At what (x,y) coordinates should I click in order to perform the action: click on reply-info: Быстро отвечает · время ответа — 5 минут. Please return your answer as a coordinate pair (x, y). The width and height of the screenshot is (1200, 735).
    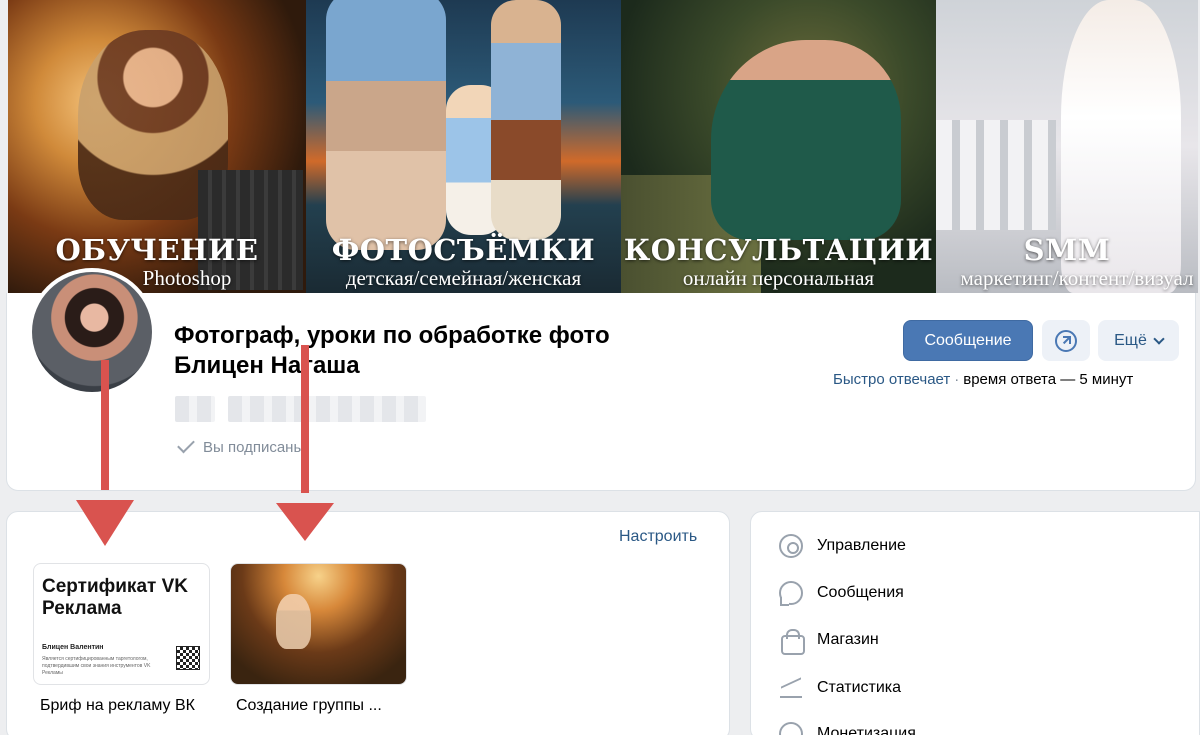
    Looking at the image, I should click on (983, 379).